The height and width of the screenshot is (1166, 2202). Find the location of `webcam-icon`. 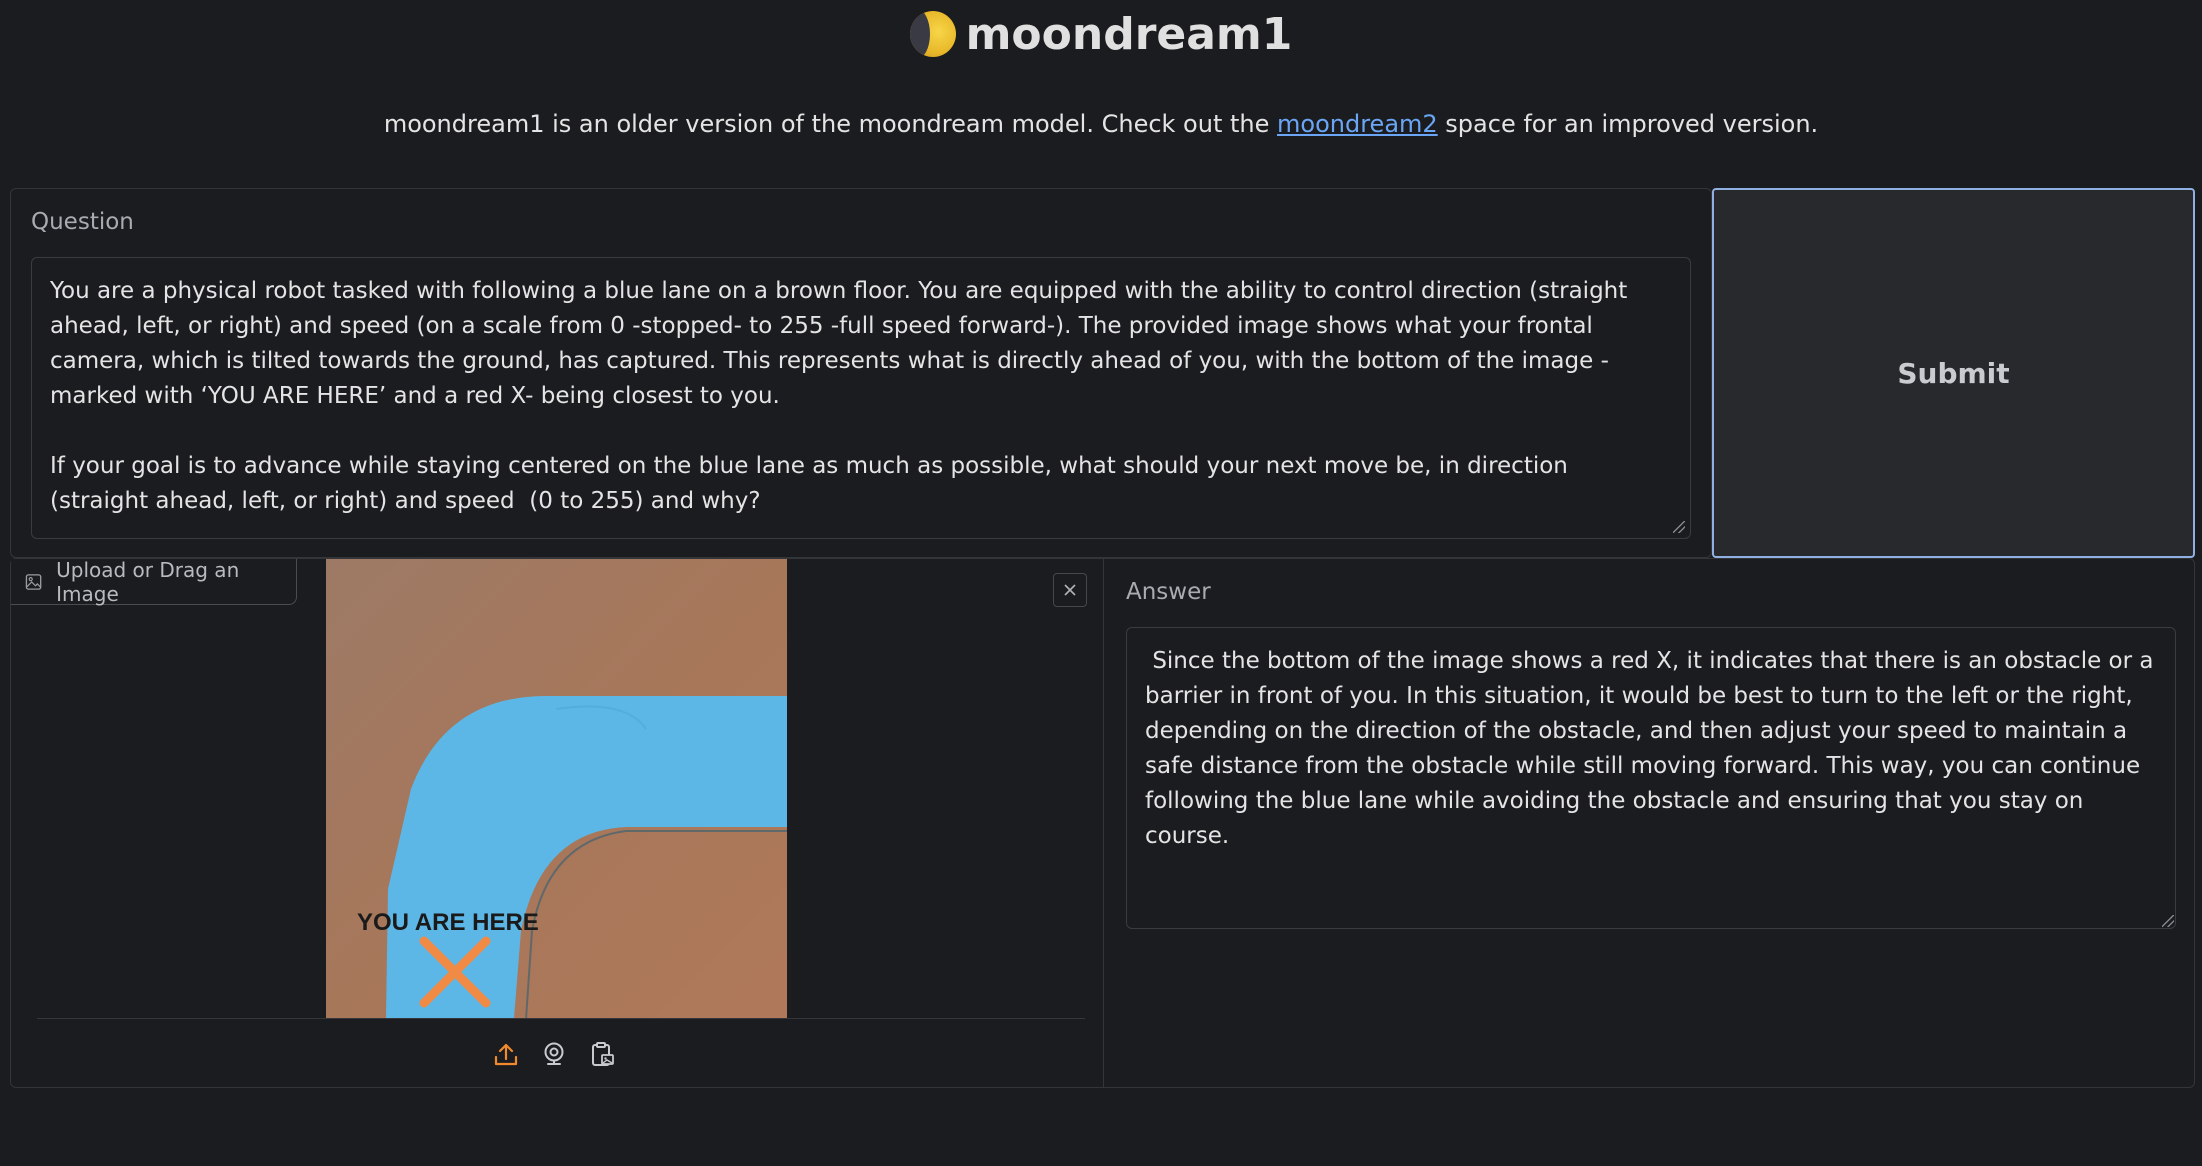

webcam-icon is located at coordinates (554, 1054).